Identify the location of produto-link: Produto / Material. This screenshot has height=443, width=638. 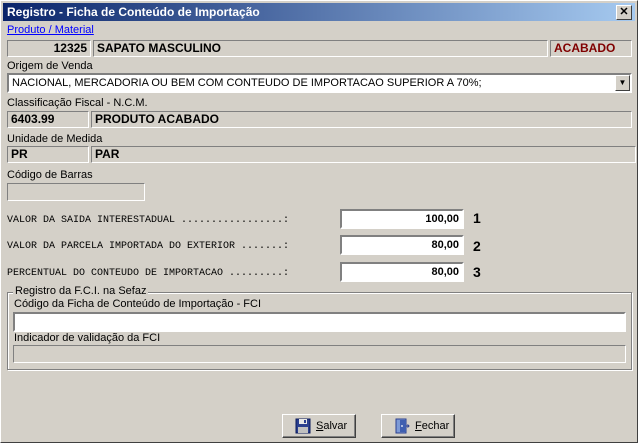
(50, 30).